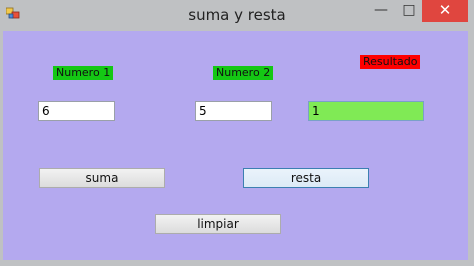 This screenshot has height=266, width=474. I want to click on numero-1-input, so click(76, 111).